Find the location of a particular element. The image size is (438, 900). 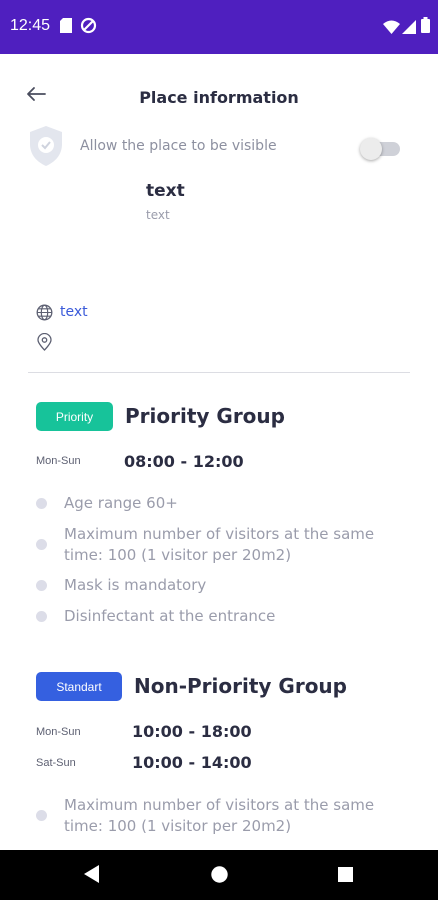

schedule-time: 10:00 - 18:00 is located at coordinates (192, 731).